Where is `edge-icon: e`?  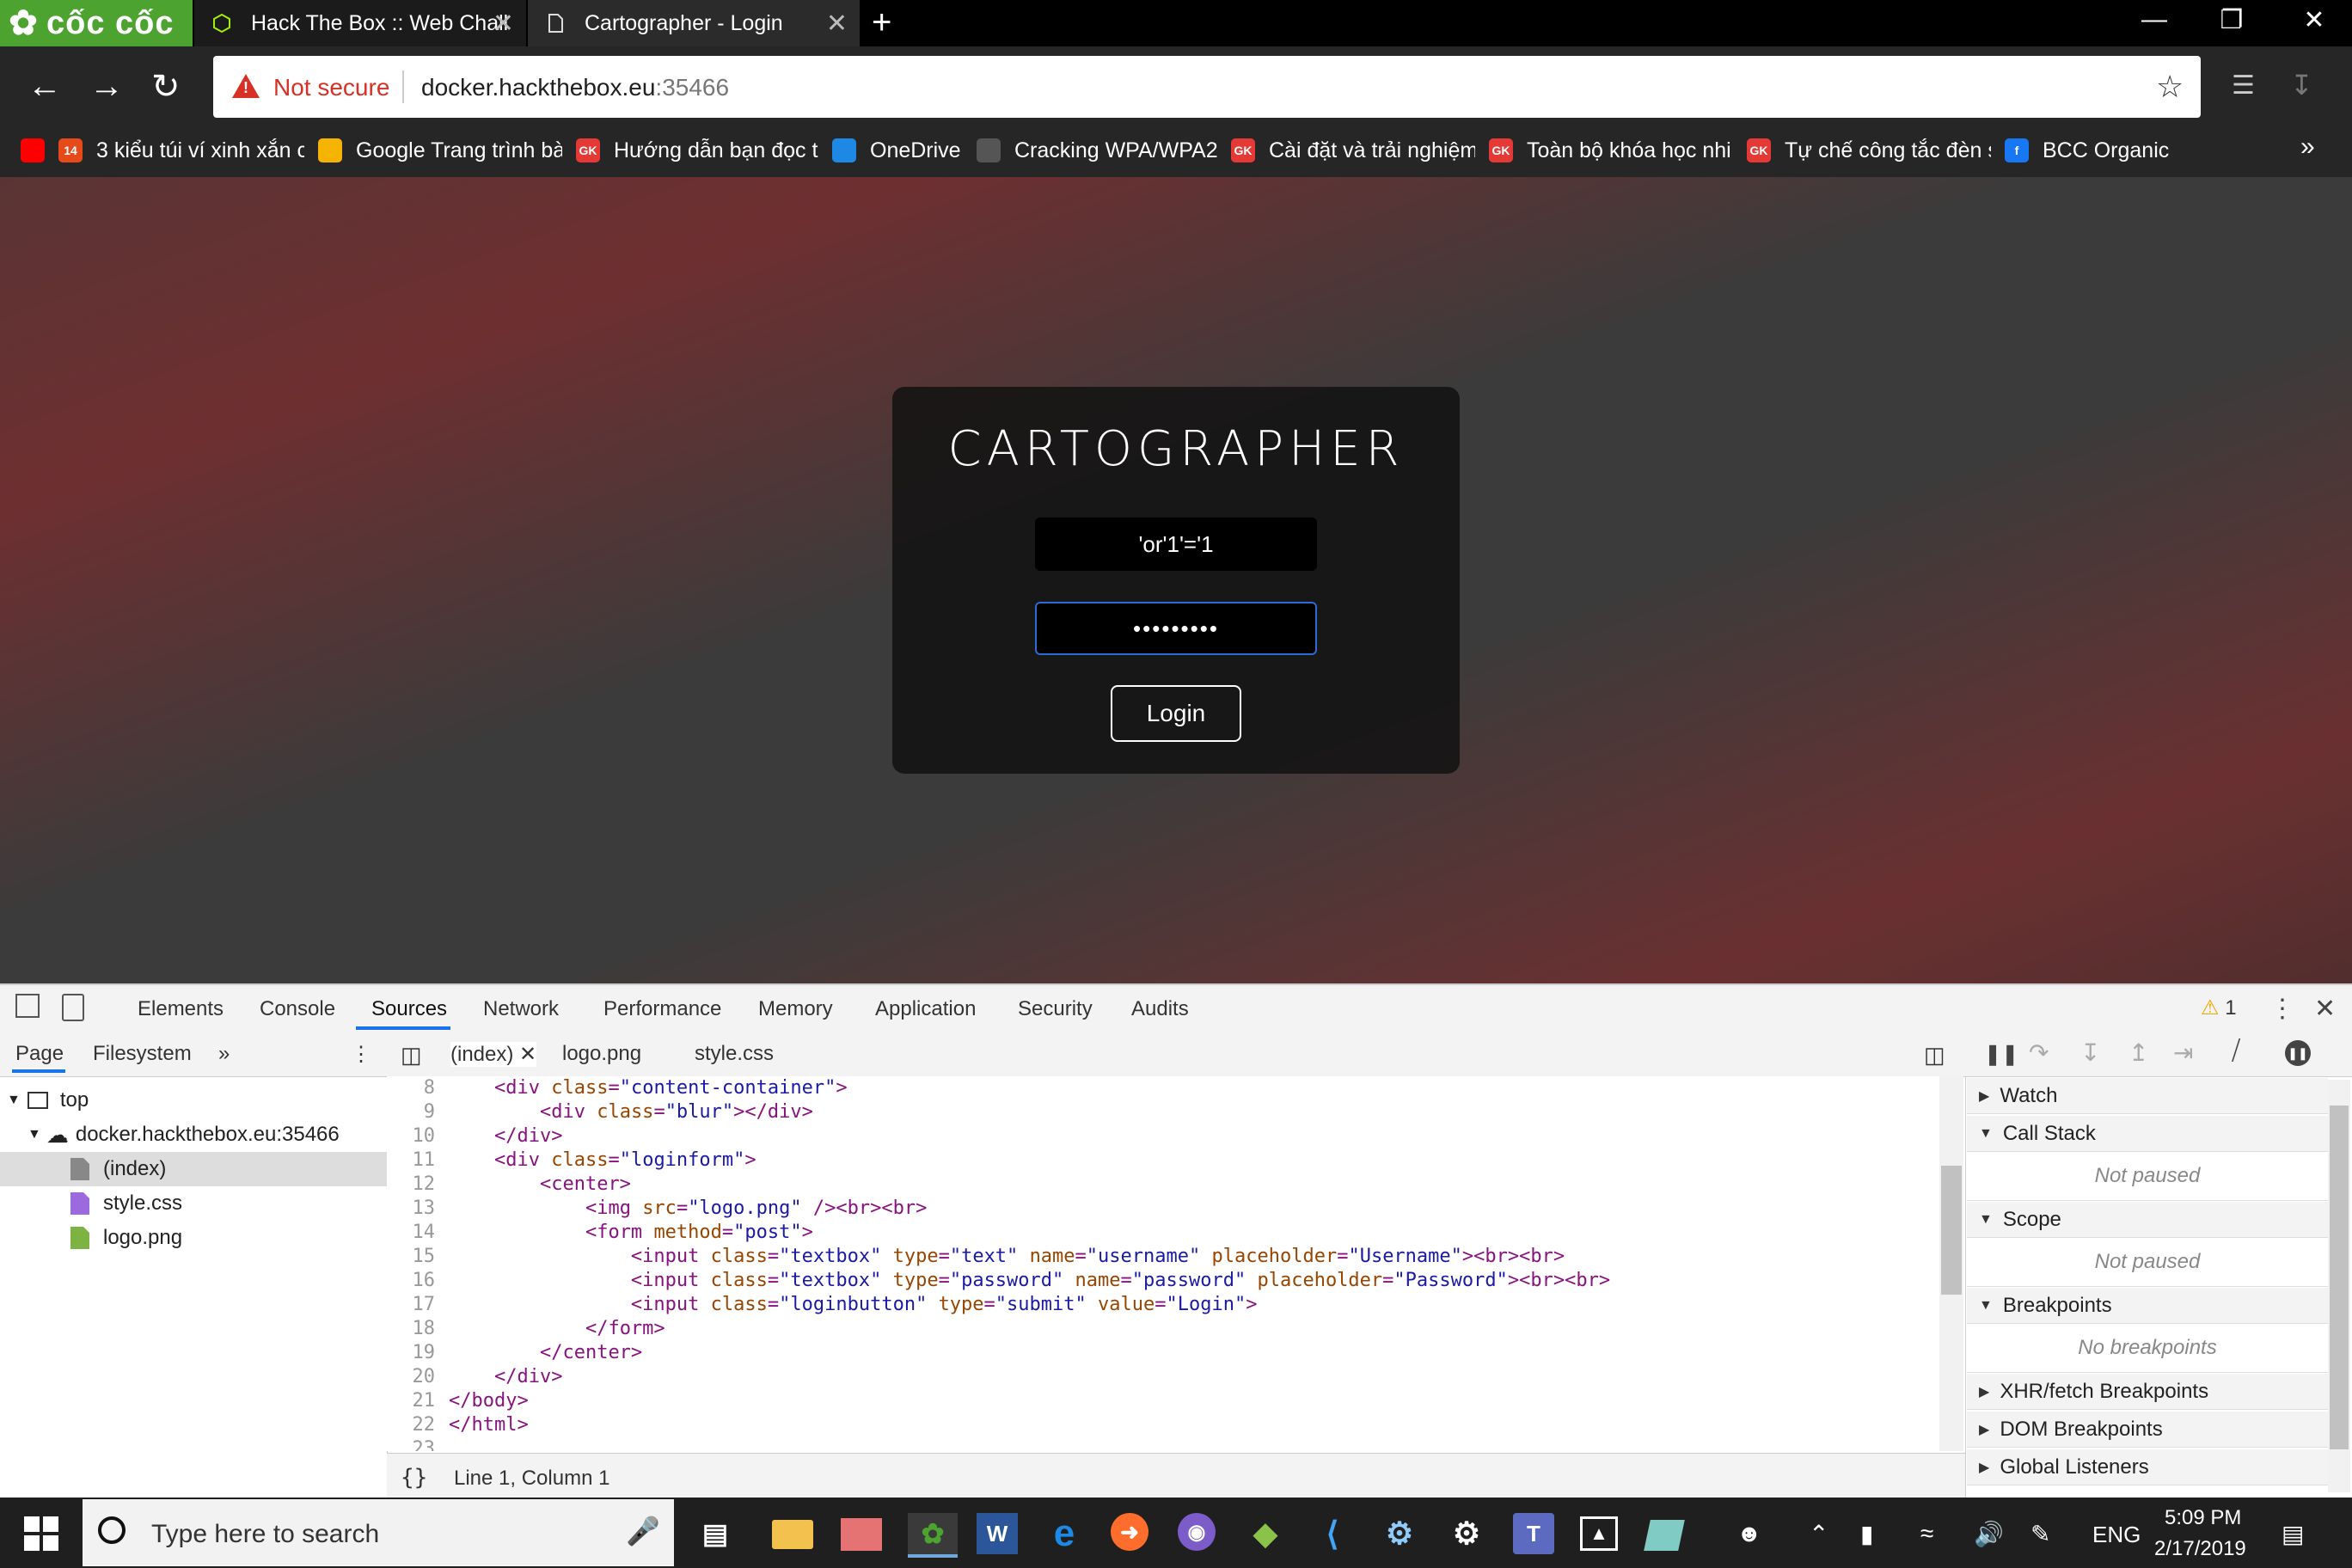 edge-icon: e is located at coordinates (1064, 1533).